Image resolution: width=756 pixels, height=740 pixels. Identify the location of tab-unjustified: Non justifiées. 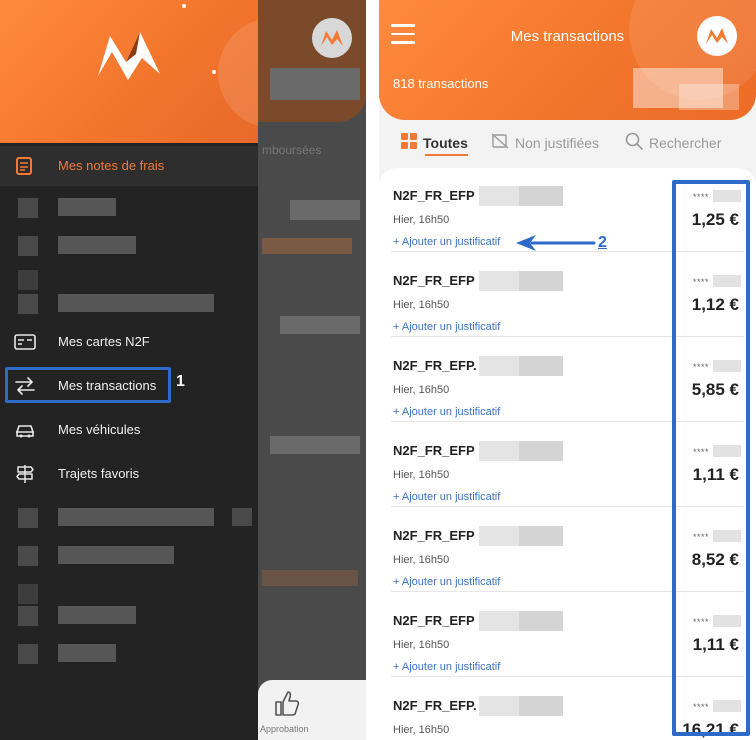
(545, 143).